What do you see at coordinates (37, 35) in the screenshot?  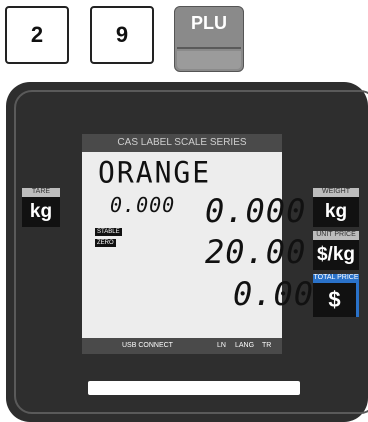 I see `key-2-button: 2` at bounding box center [37, 35].